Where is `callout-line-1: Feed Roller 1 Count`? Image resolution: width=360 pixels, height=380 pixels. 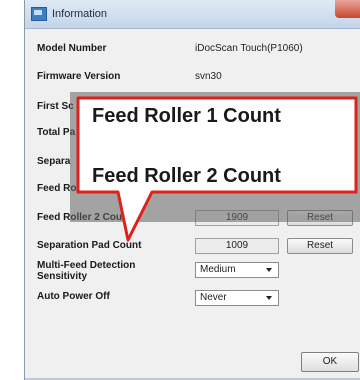
callout-line-1: Feed Roller 1 Count is located at coordinates (186, 116).